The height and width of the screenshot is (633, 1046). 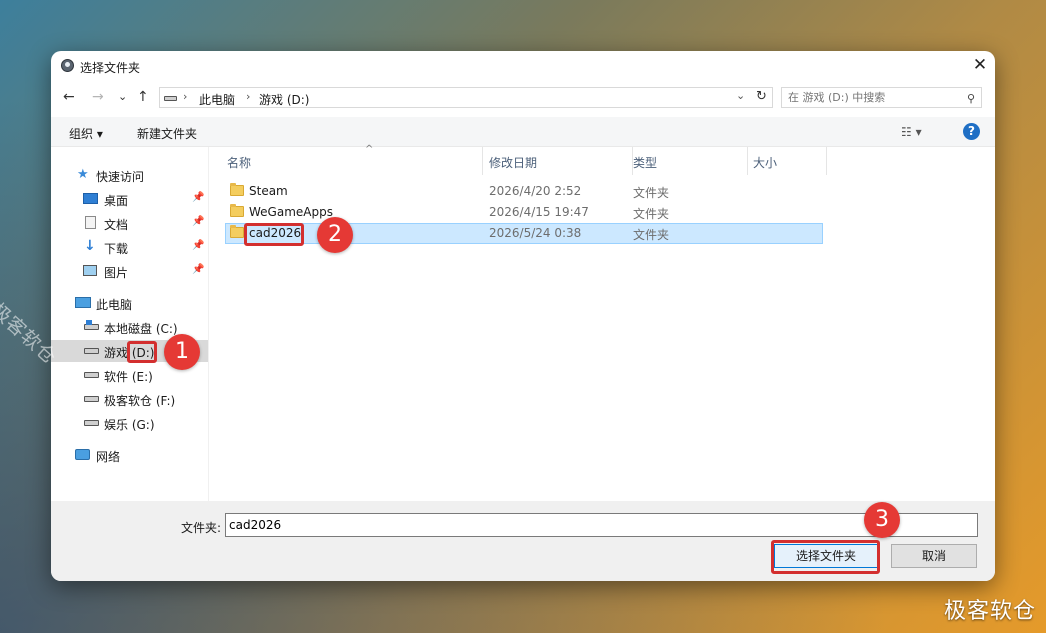 I want to click on close-button: ✕, so click(x=980, y=66).